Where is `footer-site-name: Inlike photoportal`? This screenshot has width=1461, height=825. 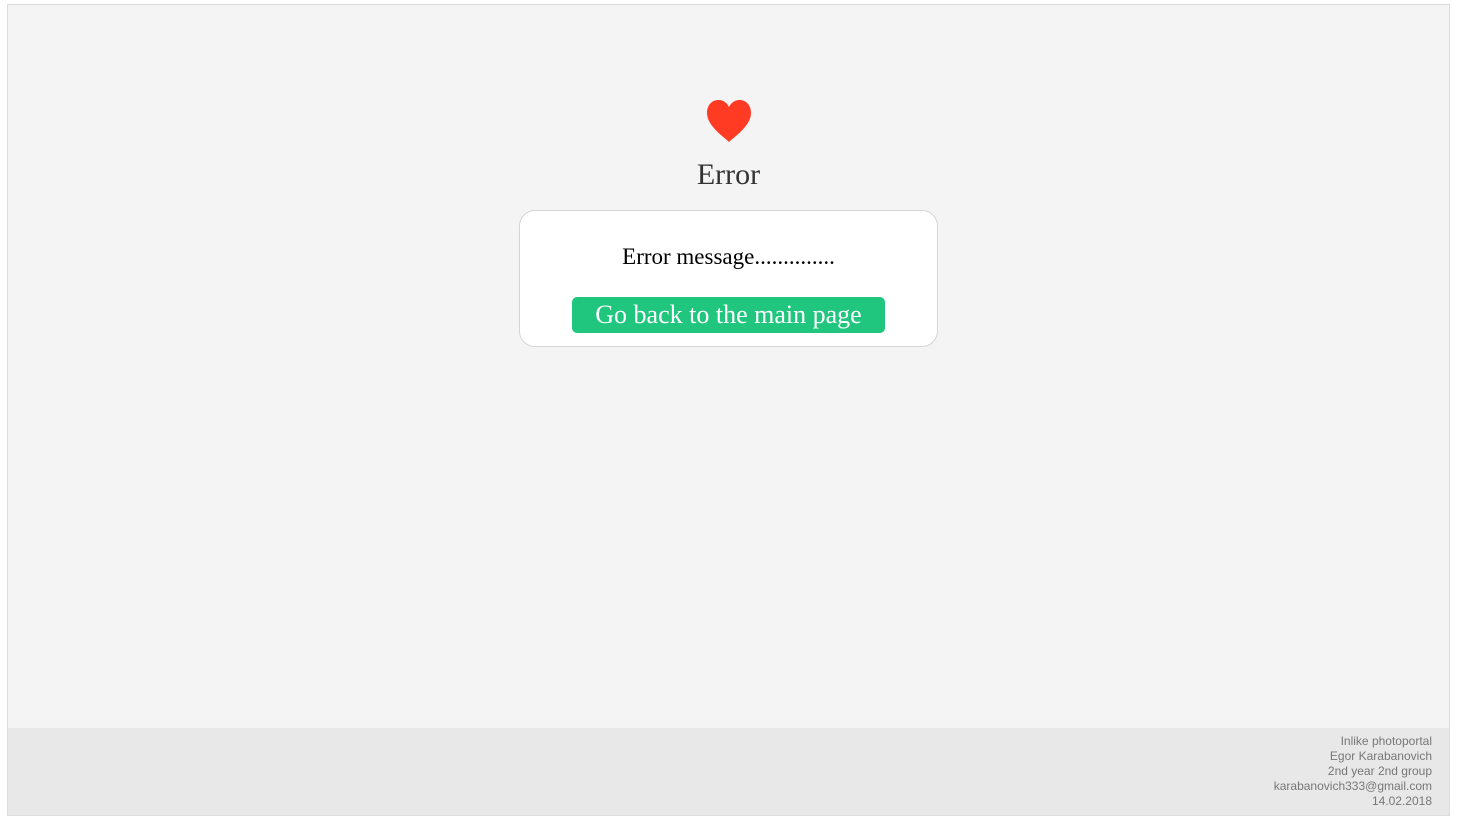
footer-site-name: Inlike photoportal is located at coordinates (1386, 741).